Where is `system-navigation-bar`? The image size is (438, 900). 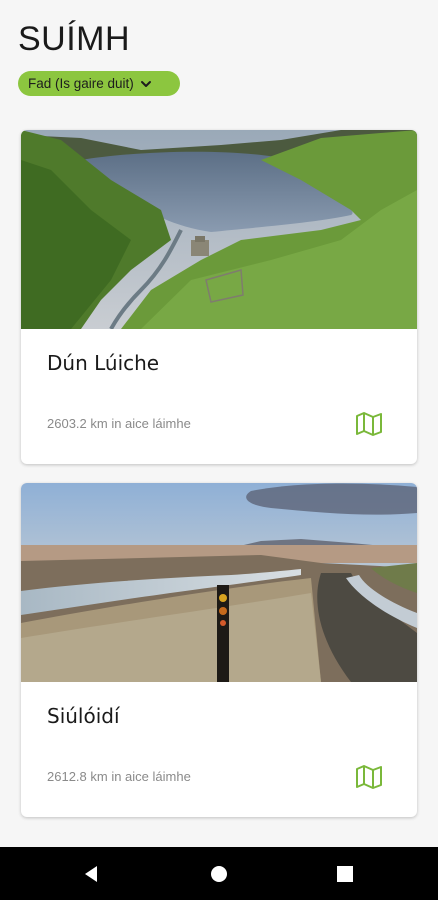
system-navigation-bar is located at coordinates (219, 873).